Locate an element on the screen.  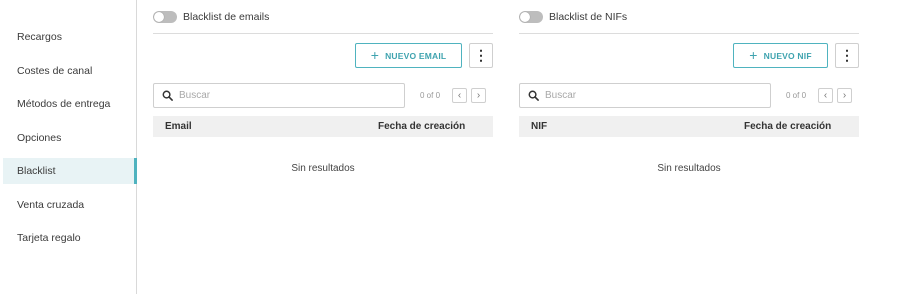
sidebar-item-label: Métodos de entrega is located at coordinates (64, 104).